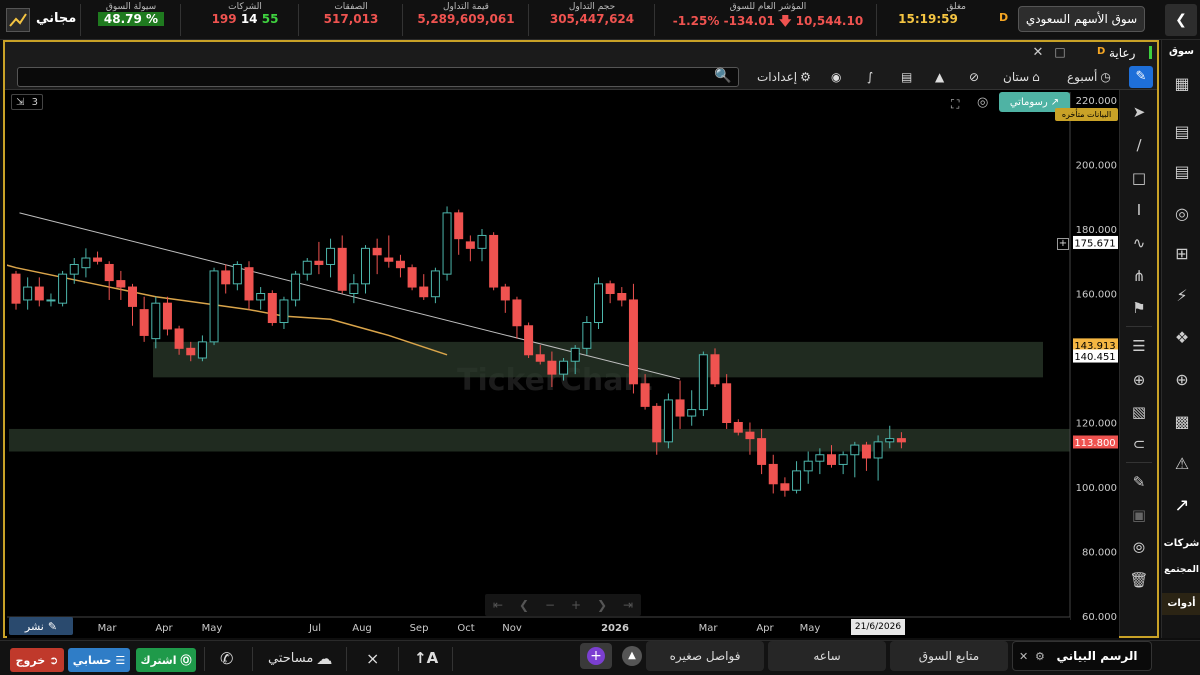 The height and width of the screenshot is (675, 1200). What do you see at coordinates (1182, 506) in the screenshot?
I see `sidebar-item-trend: ↗` at bounding box center [1182, 506].